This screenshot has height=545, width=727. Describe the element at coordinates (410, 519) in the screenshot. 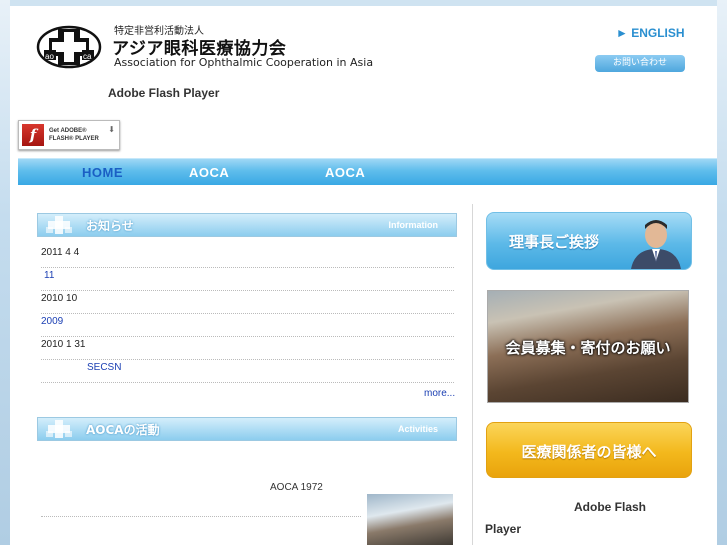

I see `activities-photo` at that location.